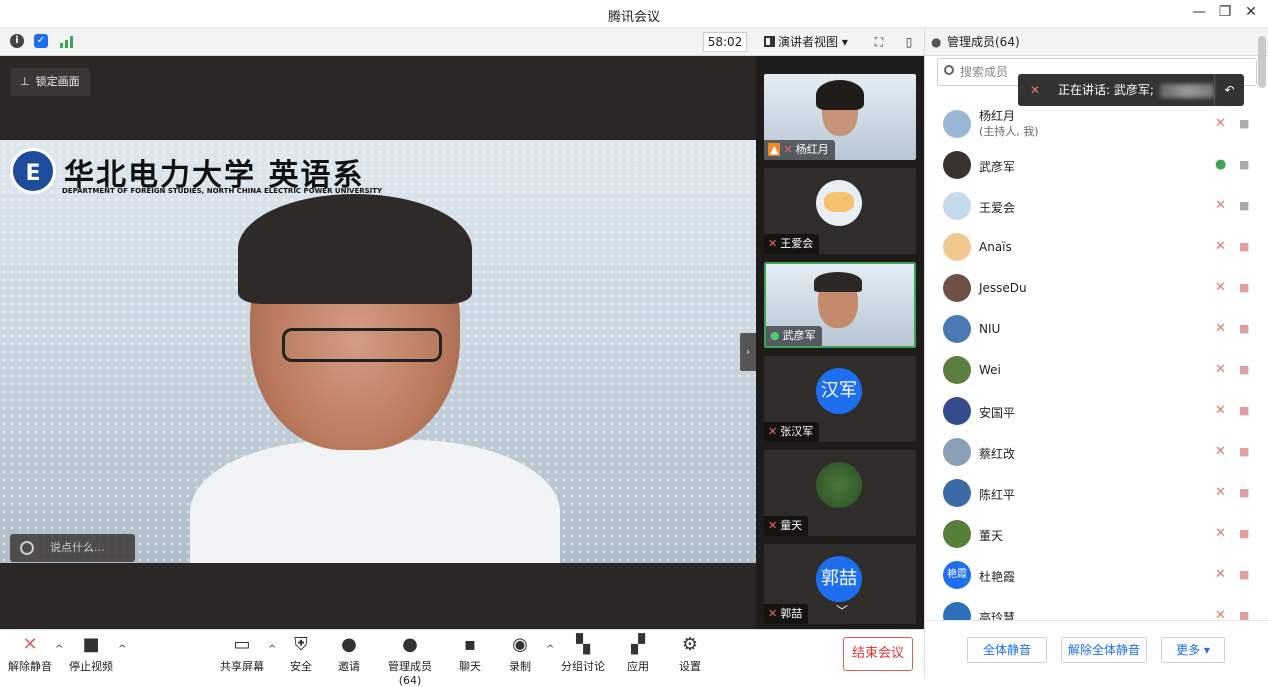 This screenshot has height=687, width=1268. I want to click on tile-label: ✕ 童天, so click(786, 526).